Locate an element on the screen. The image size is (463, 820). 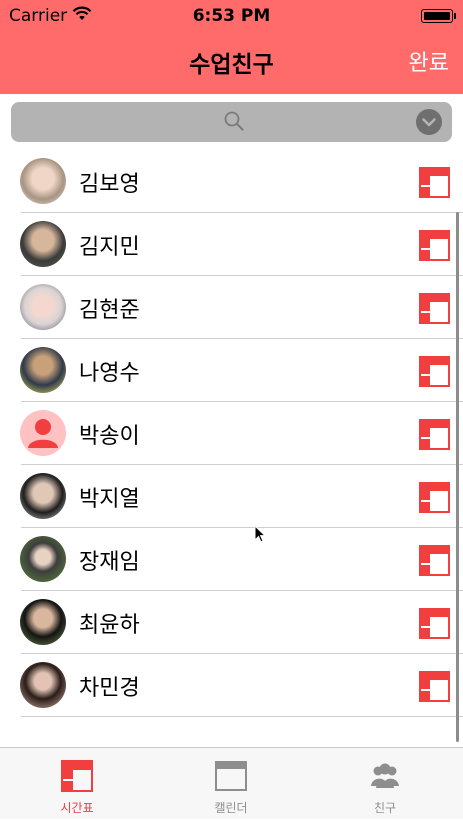
tab-friends: 친구 is located at coordinates (385, 784).